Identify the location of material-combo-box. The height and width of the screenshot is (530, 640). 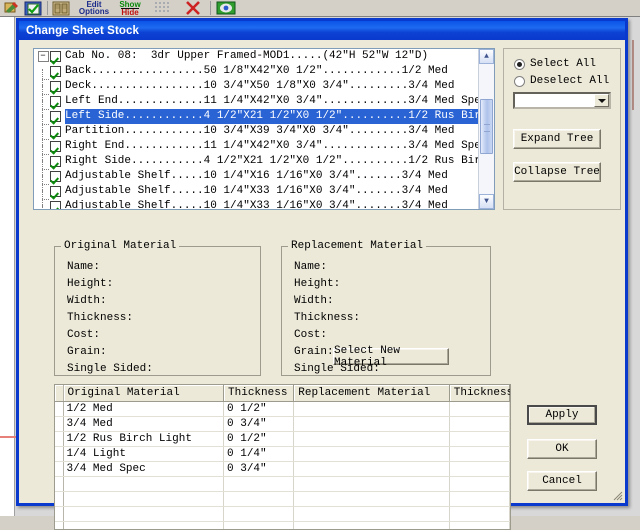
(562, 100).